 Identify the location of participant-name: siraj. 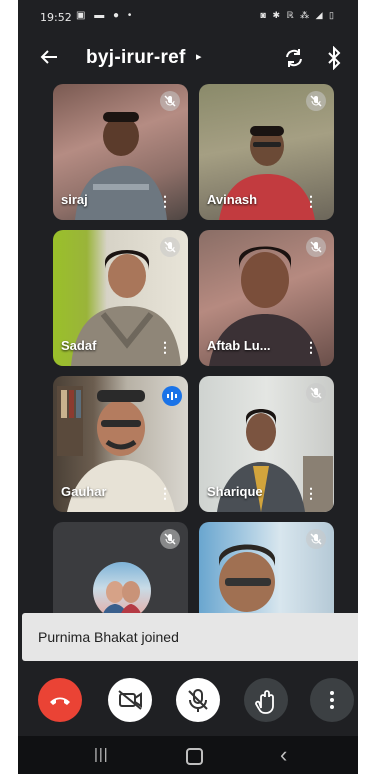
(74, 199).